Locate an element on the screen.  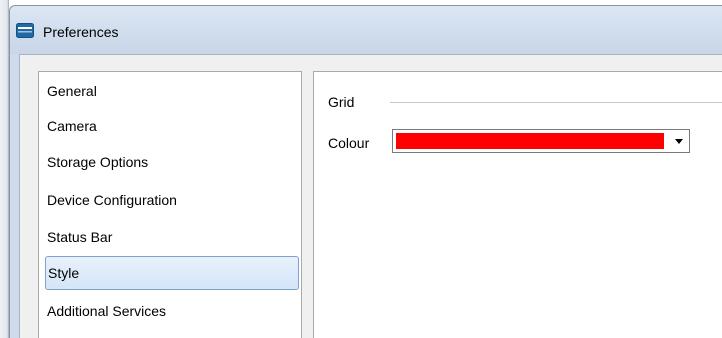
app-window-icon is located at coordinates (25, 30).